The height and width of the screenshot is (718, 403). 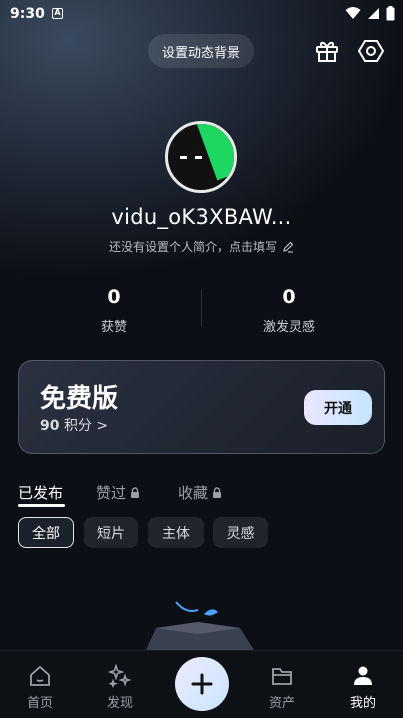 What do you see at coordinates (114, 310) in the screenshot?
I see `stat-likes: 0 获赞` at bounding box center [114, 310].